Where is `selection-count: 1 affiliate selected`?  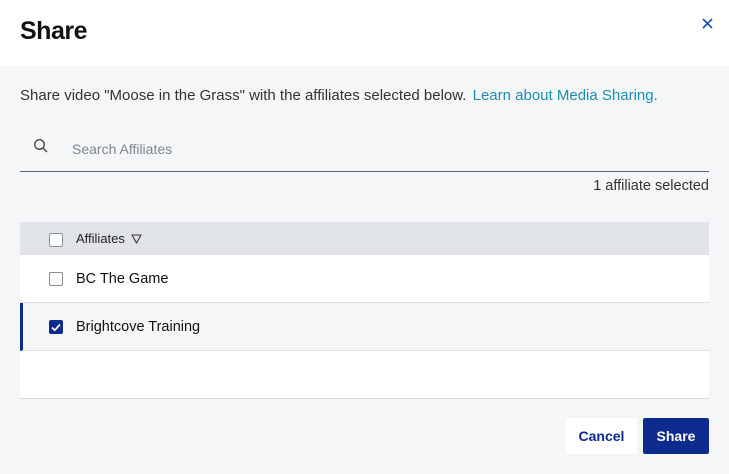 selection-count: 1 affiliate selected is located at coordinates (651, 186).